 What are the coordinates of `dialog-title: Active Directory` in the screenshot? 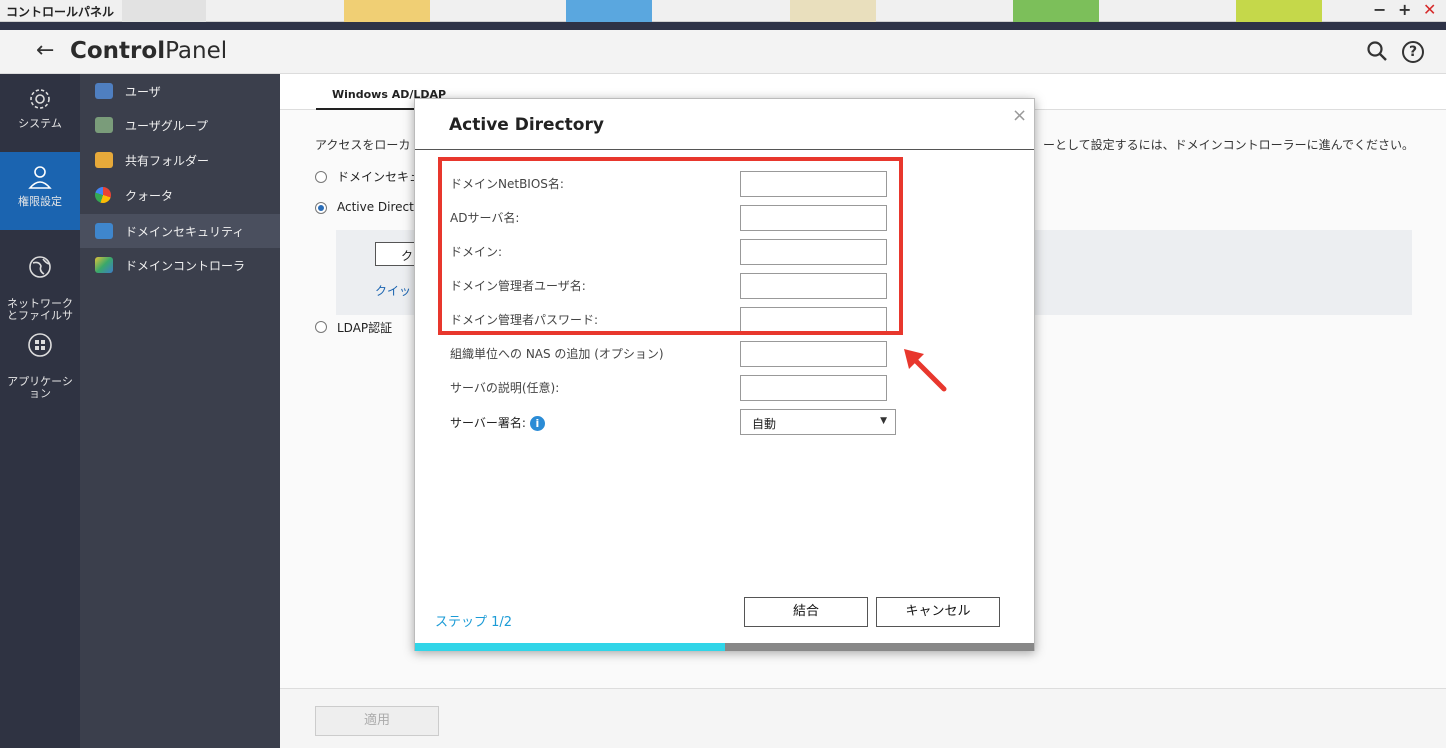 It's located at (526, 125).